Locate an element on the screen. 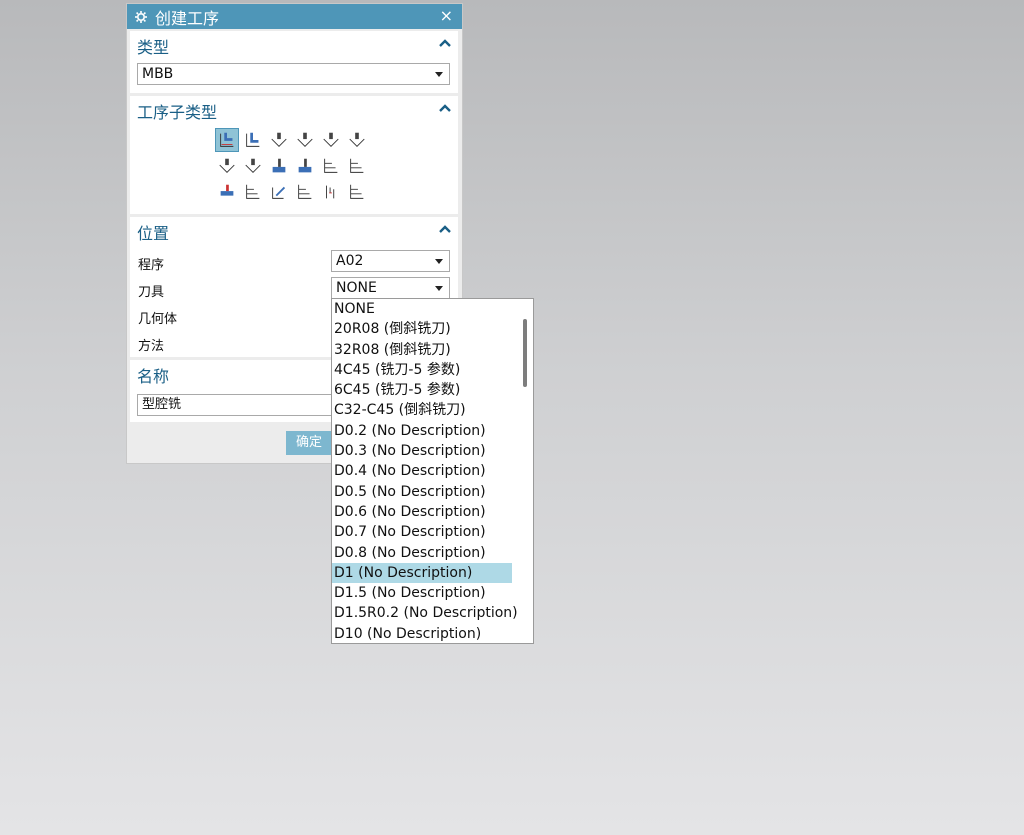 This screenshot has height=835, width=1024. dialog-title: 创建工序 is located at coordinates (187, 18).